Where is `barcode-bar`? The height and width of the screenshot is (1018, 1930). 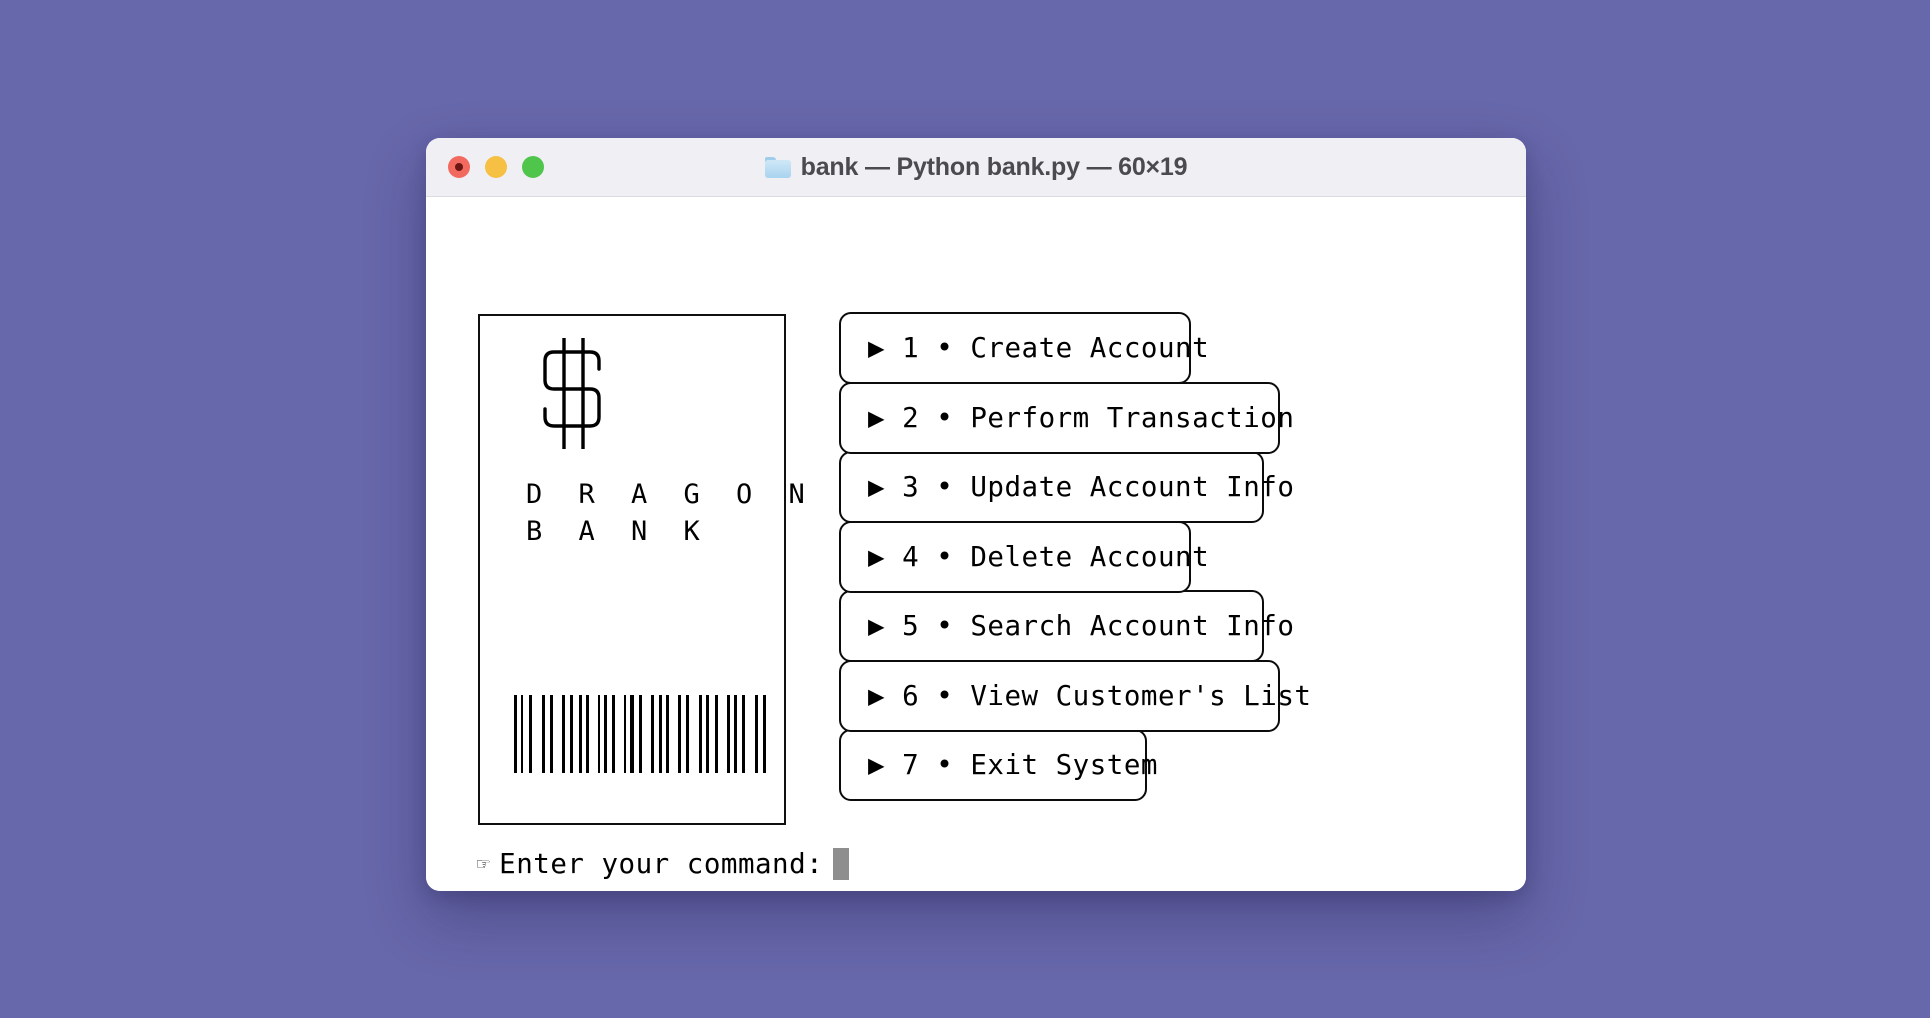
barcode-bar is located at coordinates (764, 734).